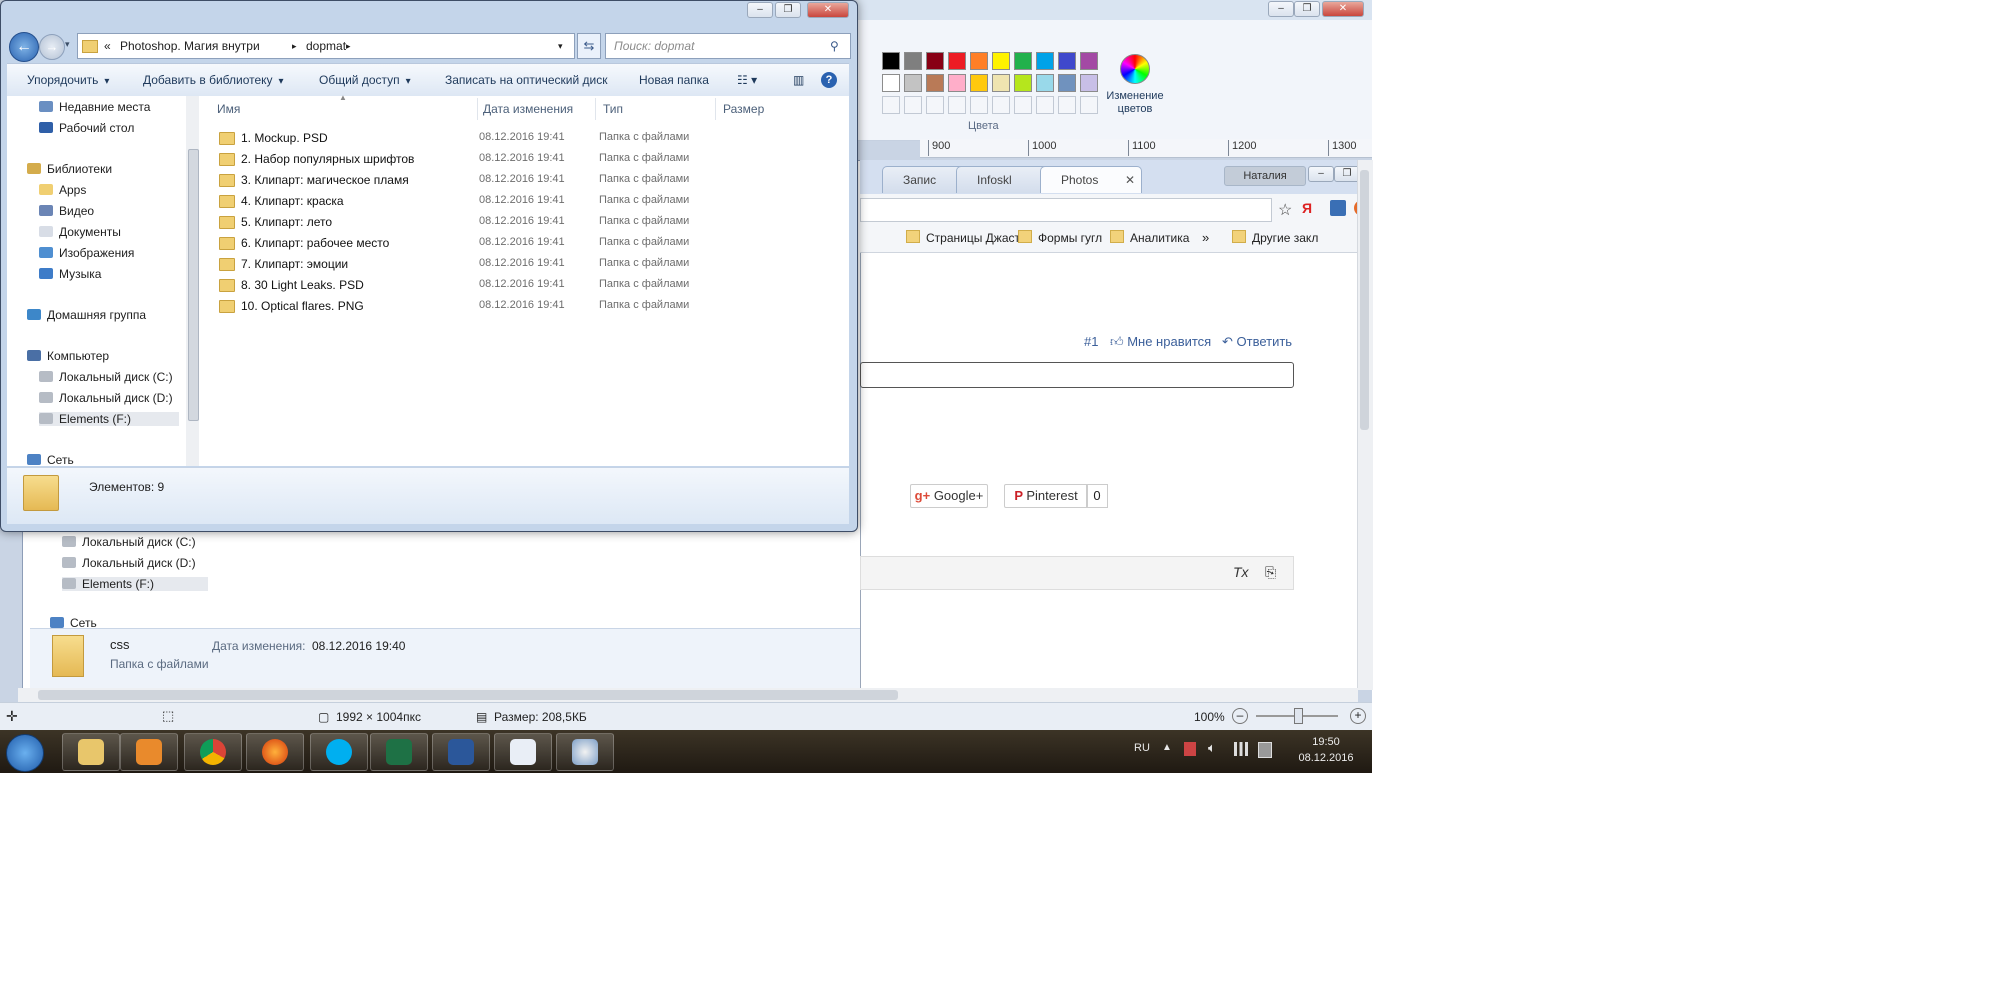 Image resolution: width=1992 pixels, height=1004 pixels. I want to click on bookmark: Формы гугл, so click(1060, 237).